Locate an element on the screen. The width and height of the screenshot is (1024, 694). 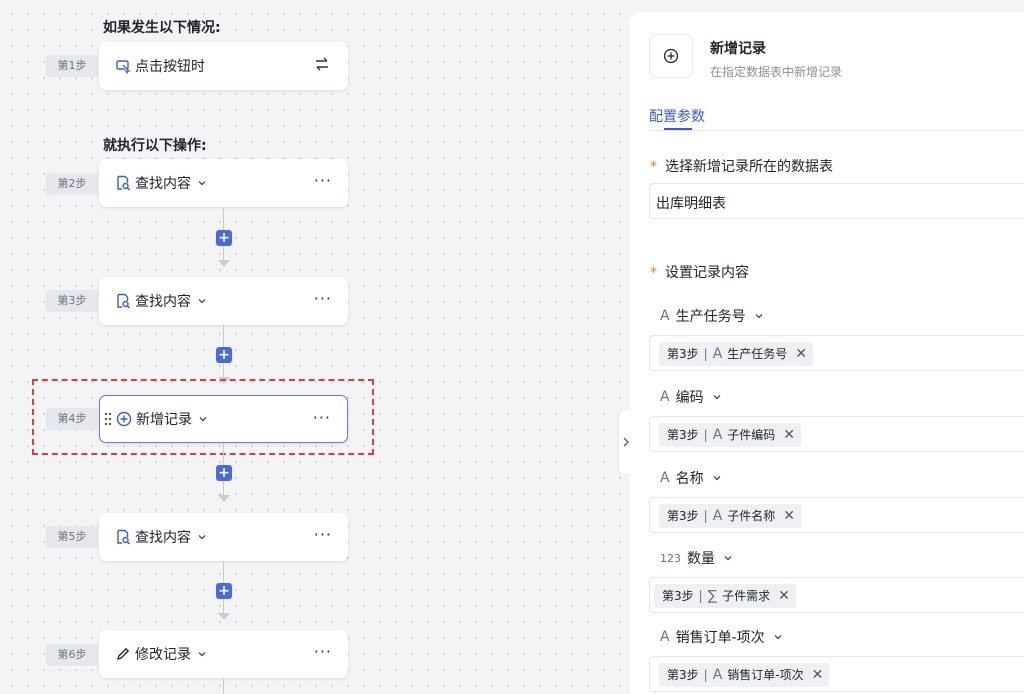
variable-chip: 第3步 | A 子件名称 ✕ is located at coordinates (730, 516).